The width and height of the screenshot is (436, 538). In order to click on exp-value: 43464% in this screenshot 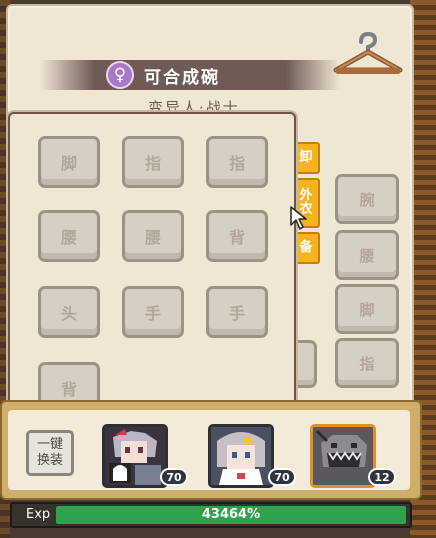, I will do `click(231, 514)`.